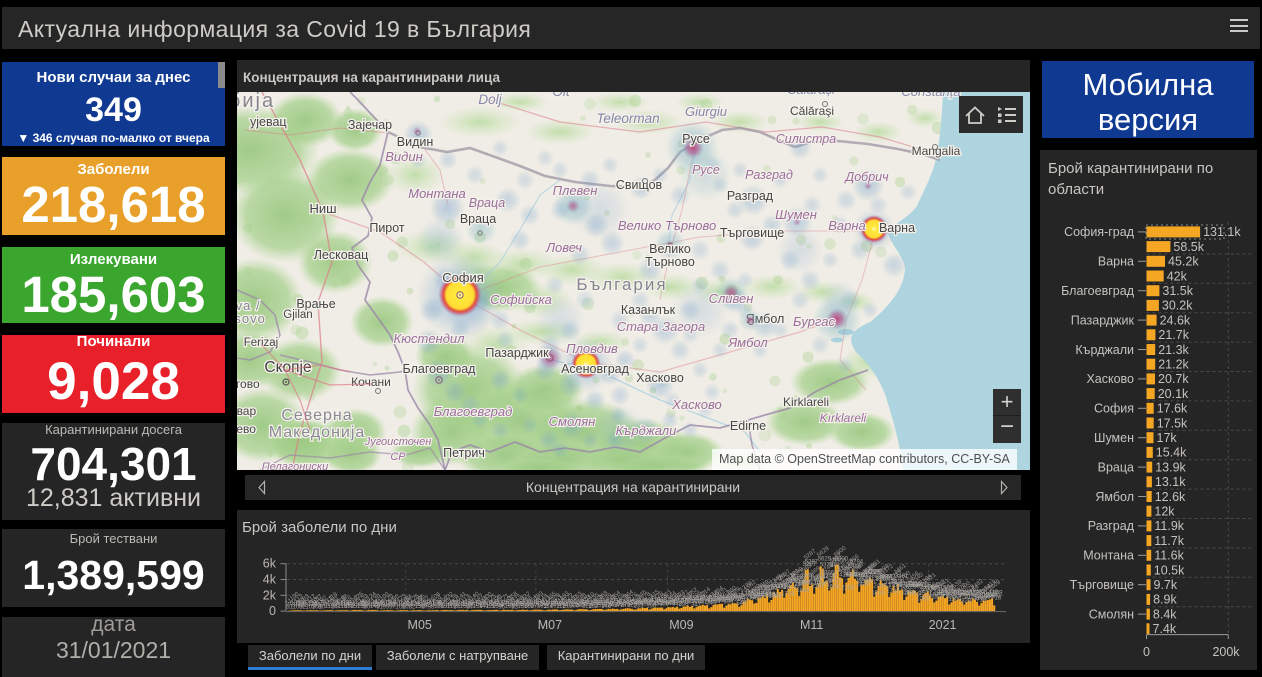  Describe the element at coordinates (1170, 482) in the screenshot. I see `svg-text: 13.1k` at that location.